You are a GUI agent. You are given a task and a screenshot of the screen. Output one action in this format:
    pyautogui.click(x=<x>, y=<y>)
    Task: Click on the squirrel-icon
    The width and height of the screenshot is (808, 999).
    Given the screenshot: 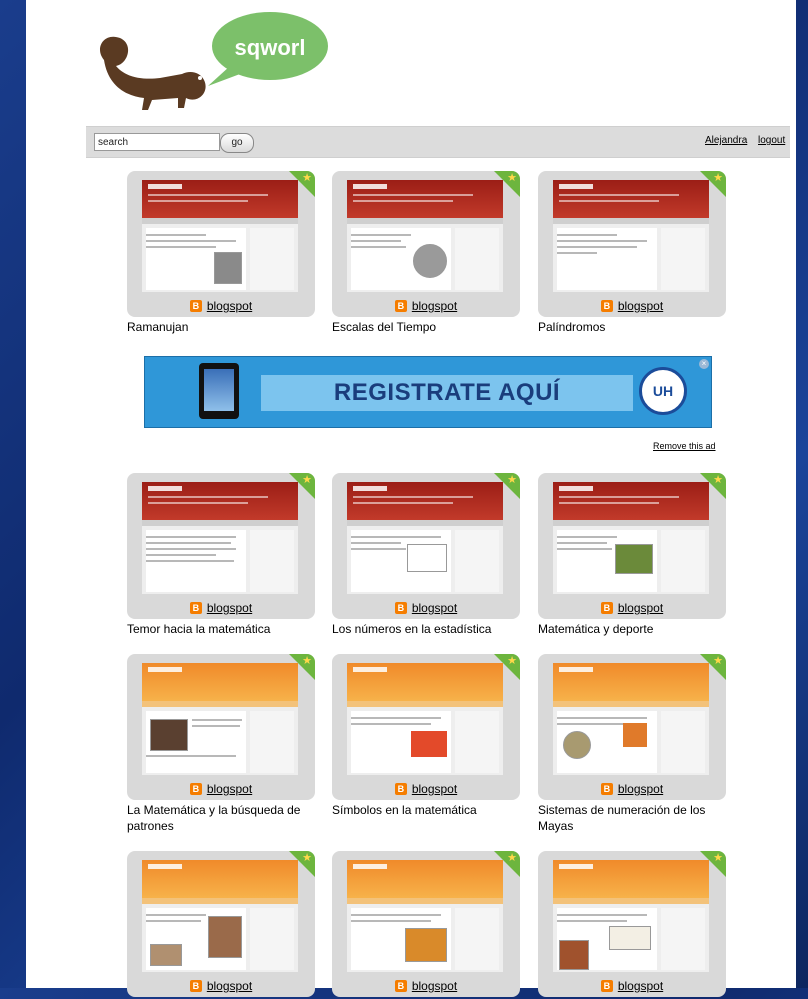 What is the action you would take?
    pyautogui.click(x=152, y=73)
    